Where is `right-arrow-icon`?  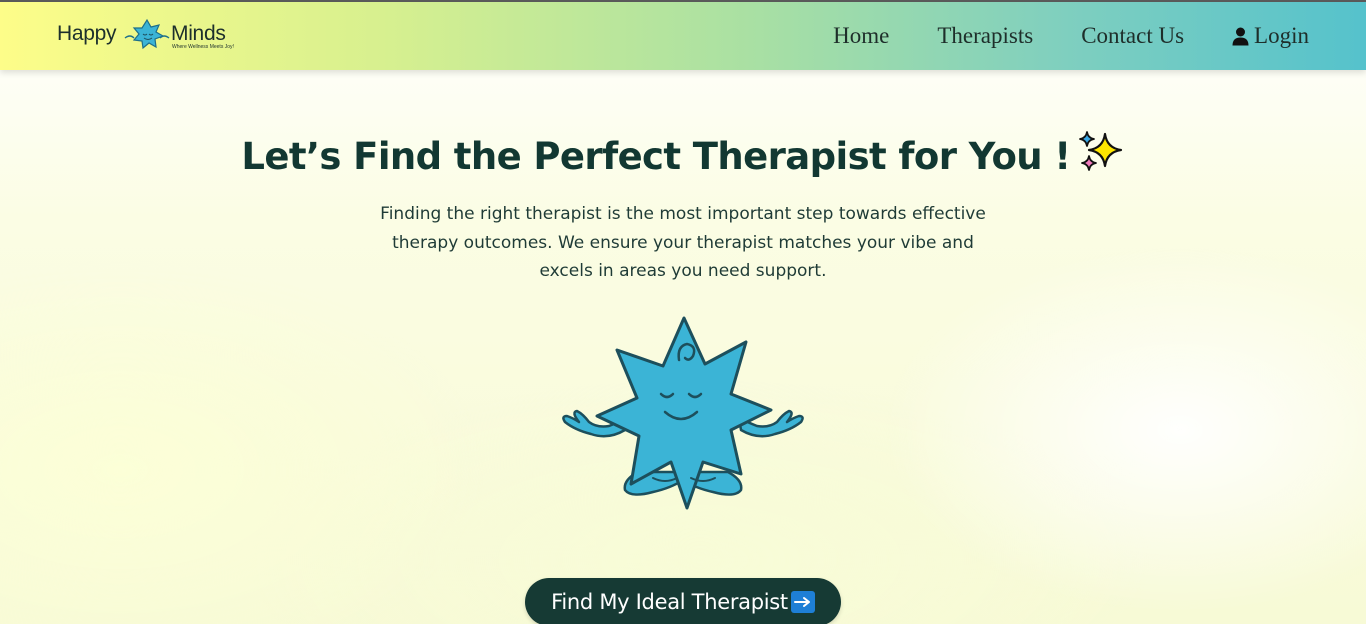
right-arrow-icon is located at coordinates (802, 602).